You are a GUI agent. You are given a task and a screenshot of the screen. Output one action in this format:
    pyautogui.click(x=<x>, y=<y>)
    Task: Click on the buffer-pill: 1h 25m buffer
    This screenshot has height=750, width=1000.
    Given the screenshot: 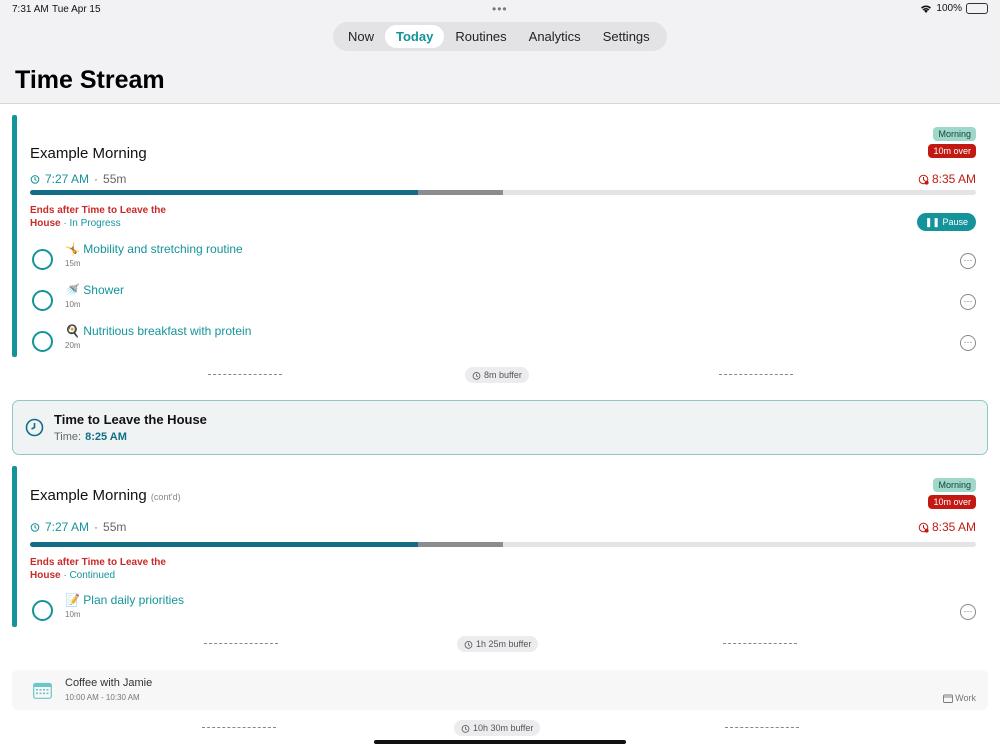 What is the action you would take?
    pyautogui.click(x=498, y=644)
    